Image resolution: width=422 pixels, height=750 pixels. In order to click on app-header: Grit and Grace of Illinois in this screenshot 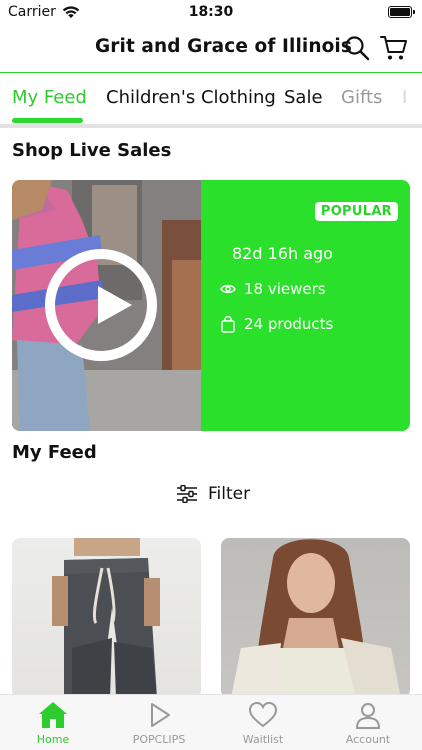, I will do `click(211, 48)`.